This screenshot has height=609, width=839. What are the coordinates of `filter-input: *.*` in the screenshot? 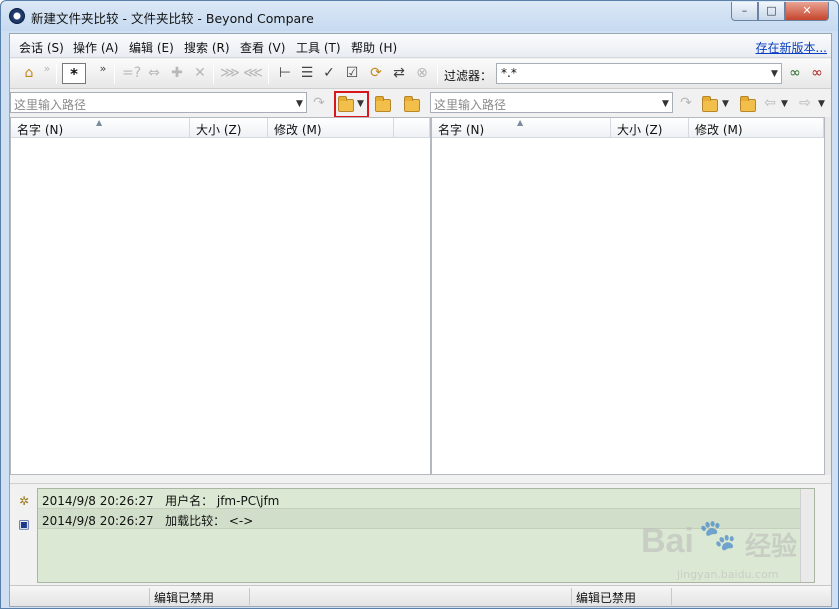 It's located at (639, 73).